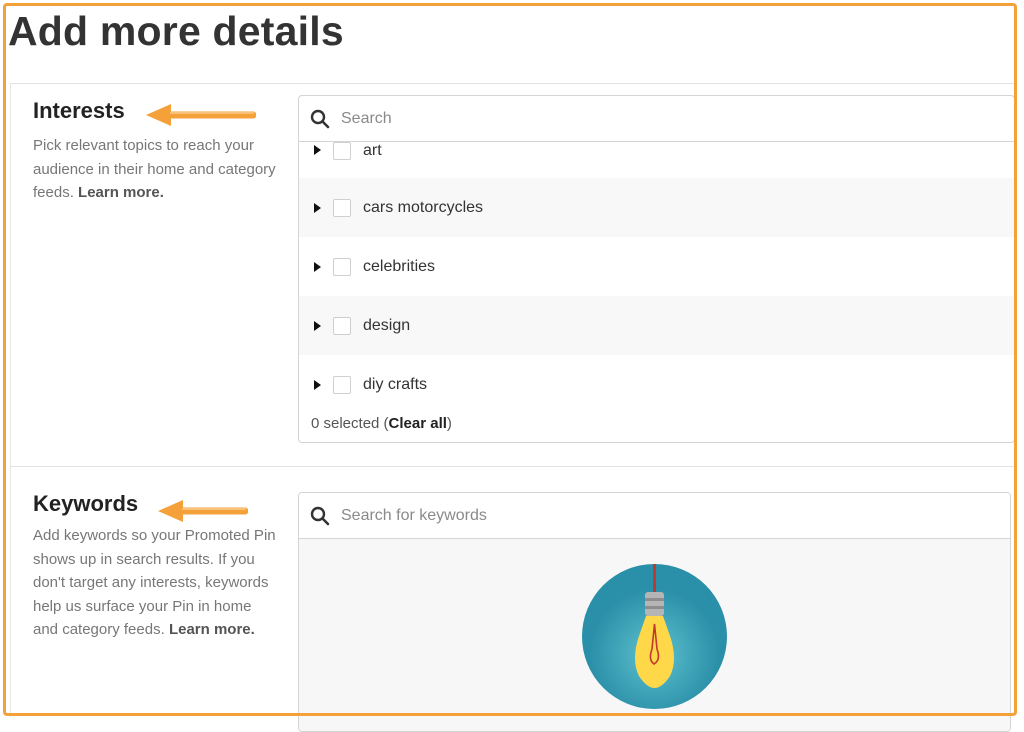 Image resolution: width=1024 pixels, height=732 pixels. What do you see at coordinates (212, 629) in the screenshot?
I see `keywords-learn-more-link: Learn more.` at bounding box center [212, 629].